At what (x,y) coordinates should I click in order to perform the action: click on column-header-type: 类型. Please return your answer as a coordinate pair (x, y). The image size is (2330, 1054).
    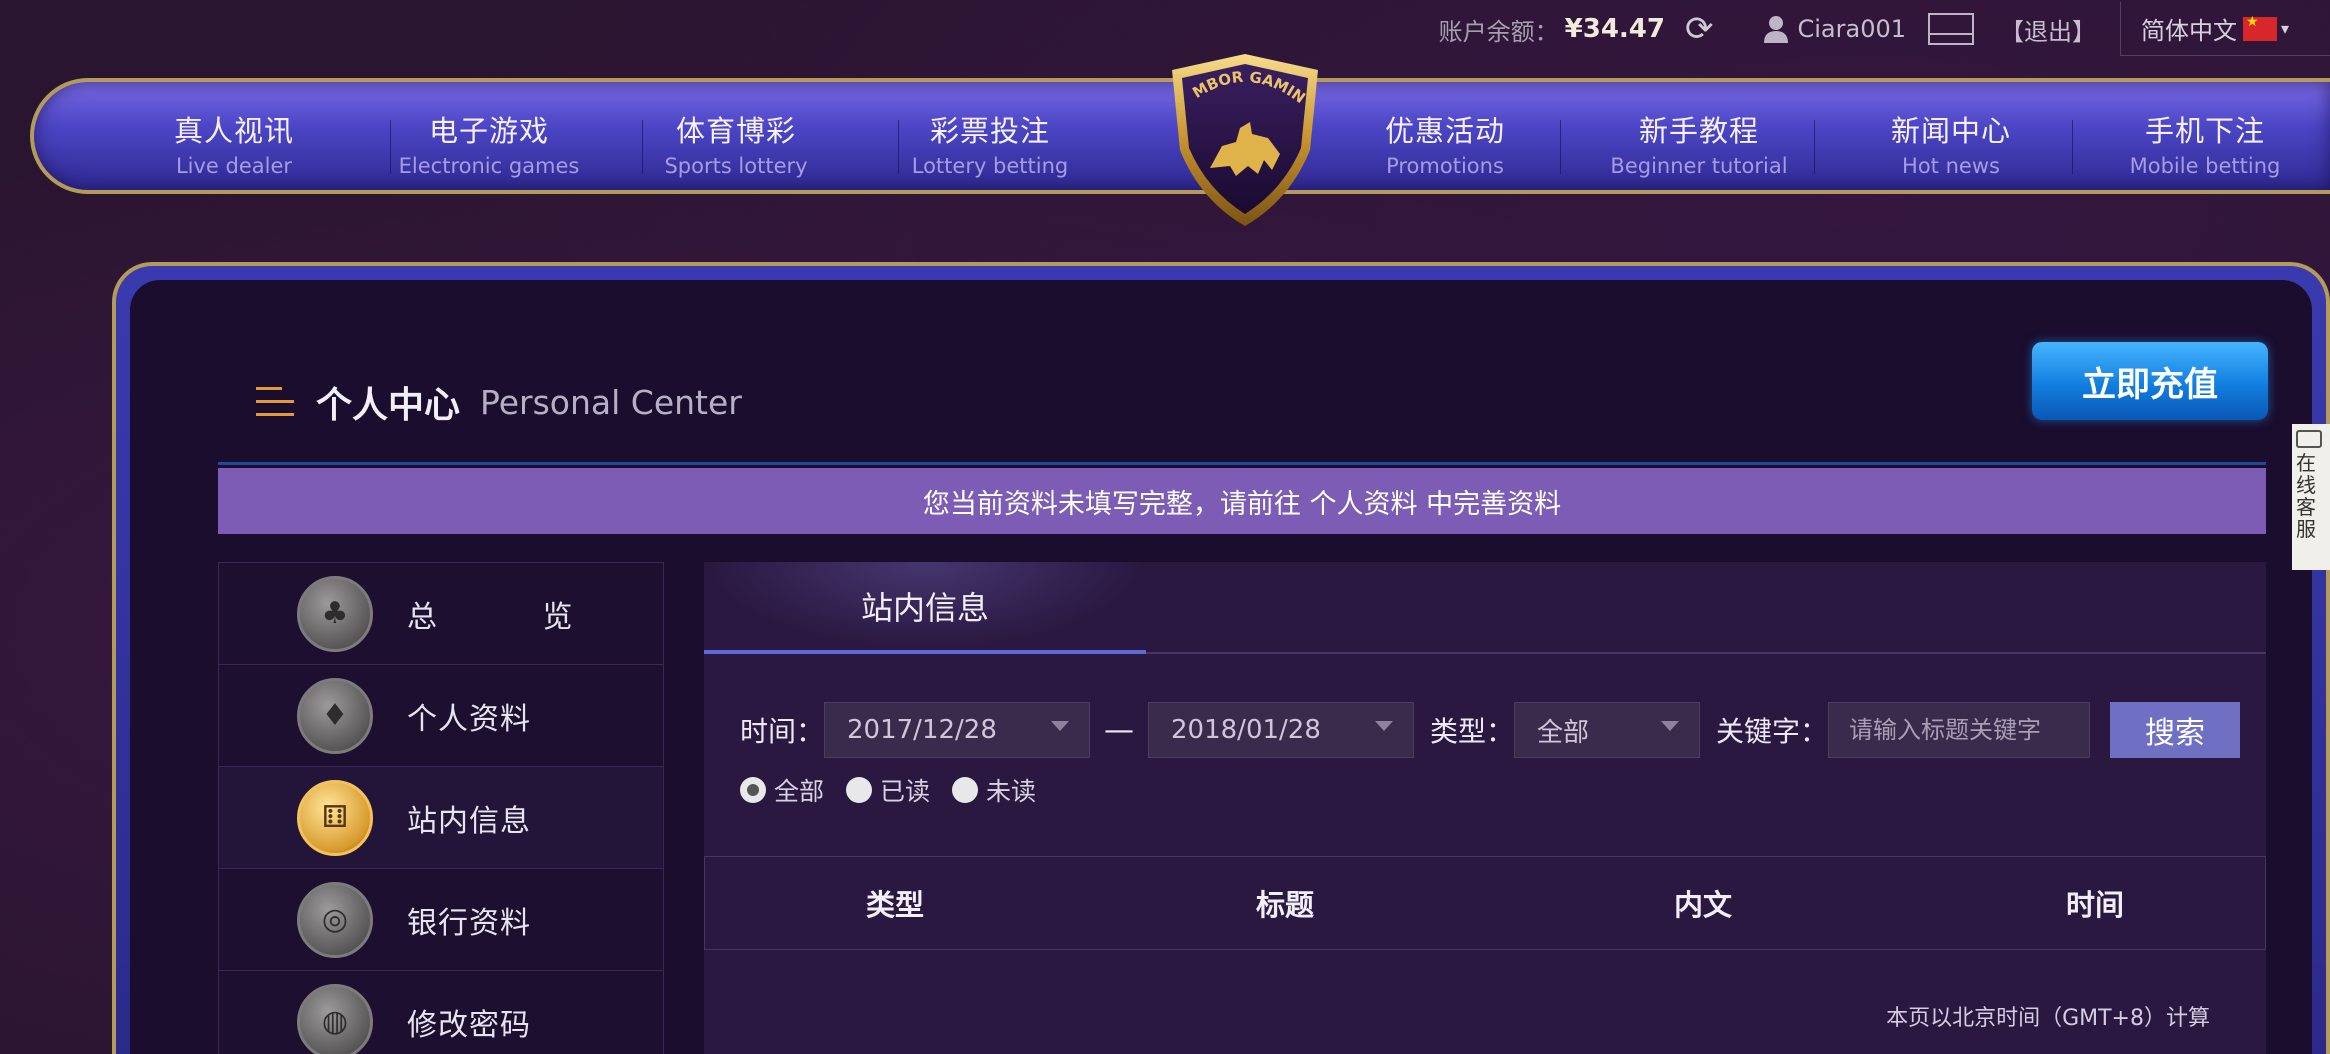
    Looking at the image, I should click on (894, 905).